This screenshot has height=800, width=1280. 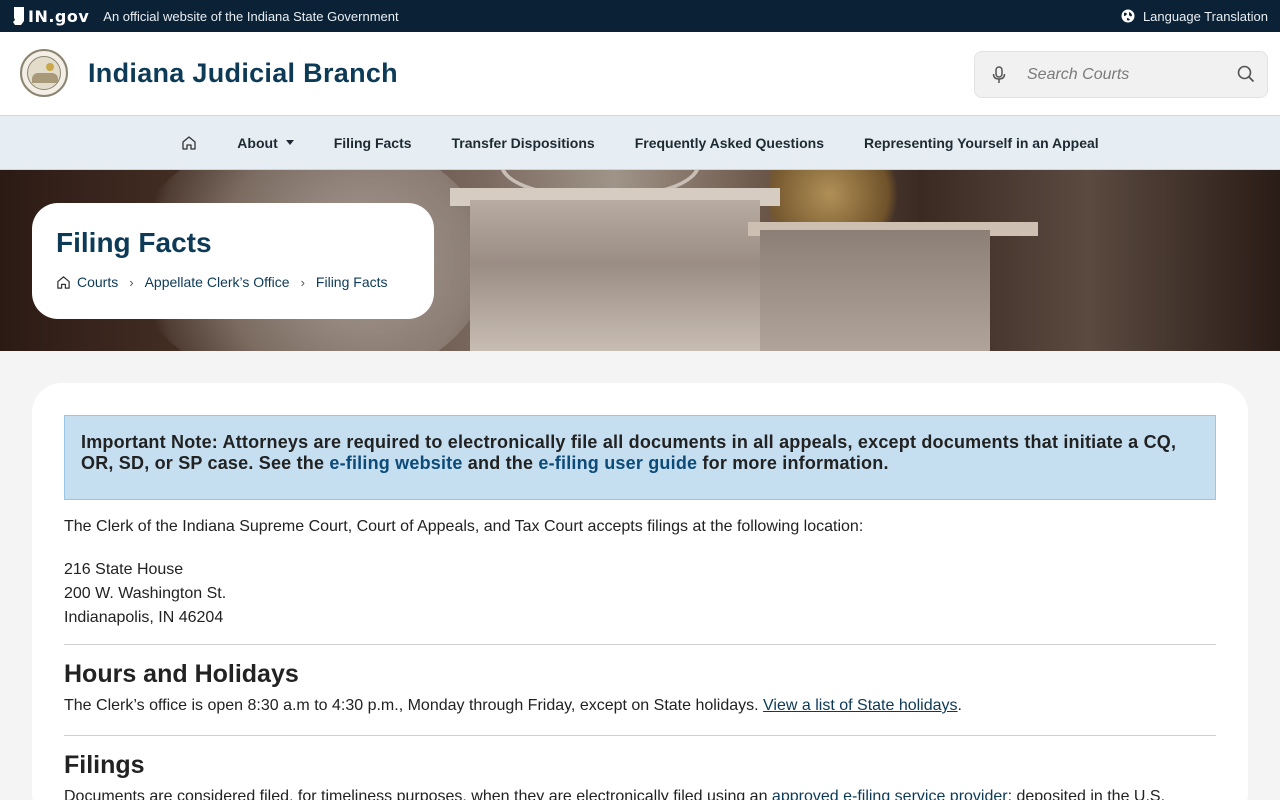 What do you see at coordinates (793, 463) in the screenshot?
I see `note-suffix: for more information.` at bounding box center [793, 463].